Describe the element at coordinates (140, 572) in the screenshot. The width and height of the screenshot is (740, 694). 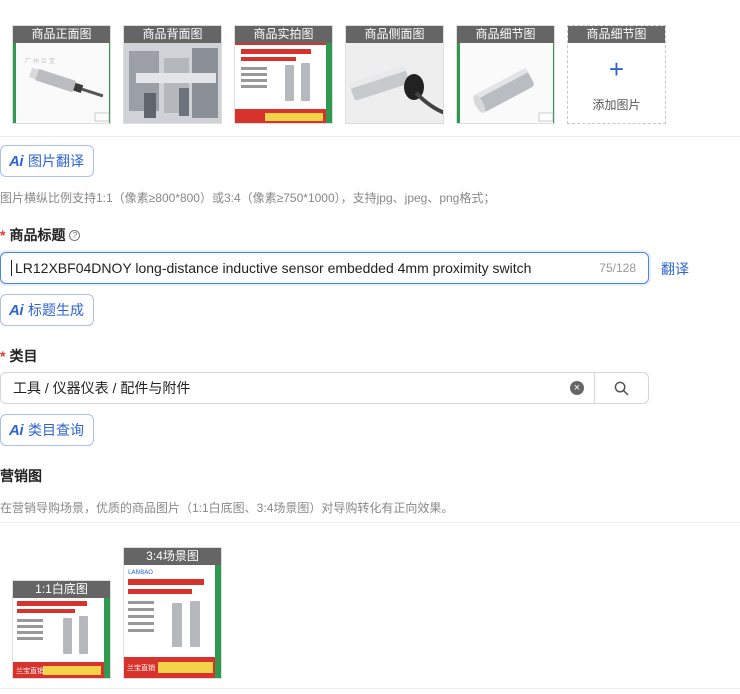
I see `poster-logo: LANBAO` at that location.